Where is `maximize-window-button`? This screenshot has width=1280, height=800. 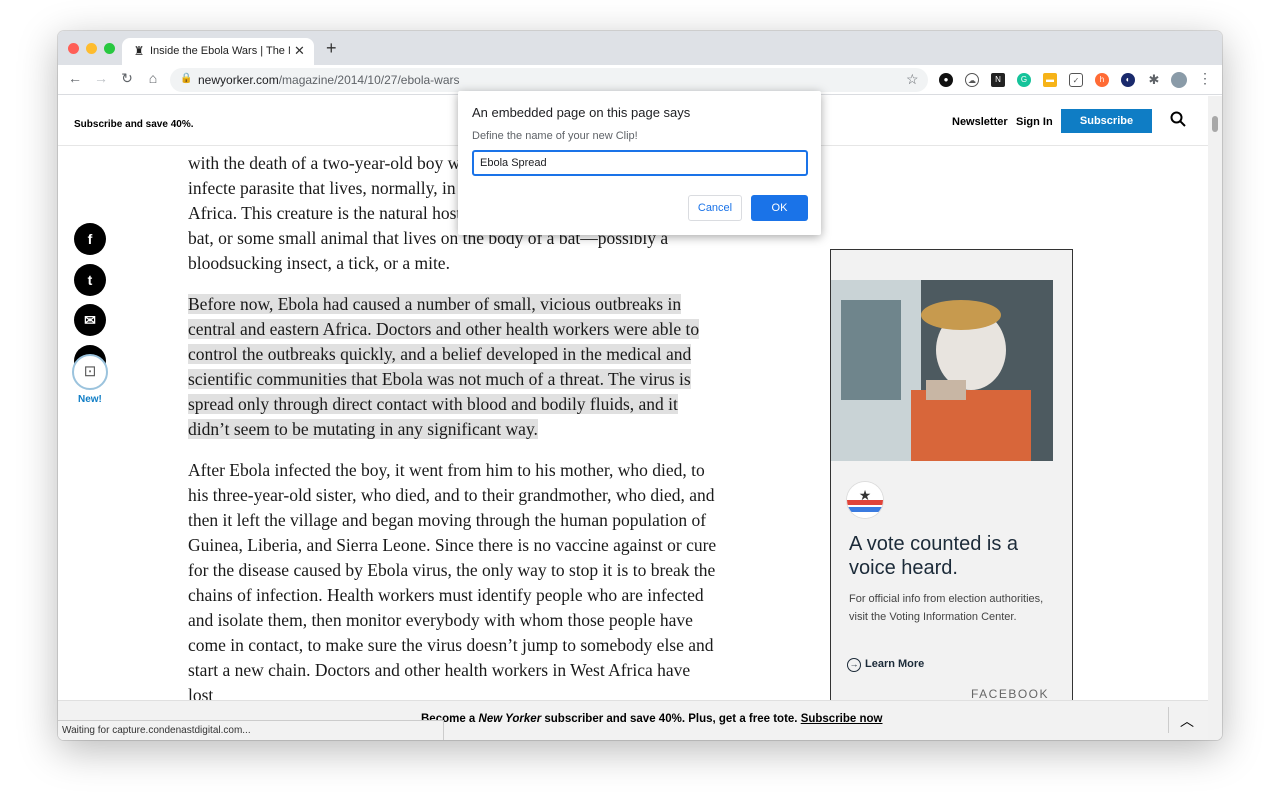 maximize-window-button is located at coordinates (109, 48).